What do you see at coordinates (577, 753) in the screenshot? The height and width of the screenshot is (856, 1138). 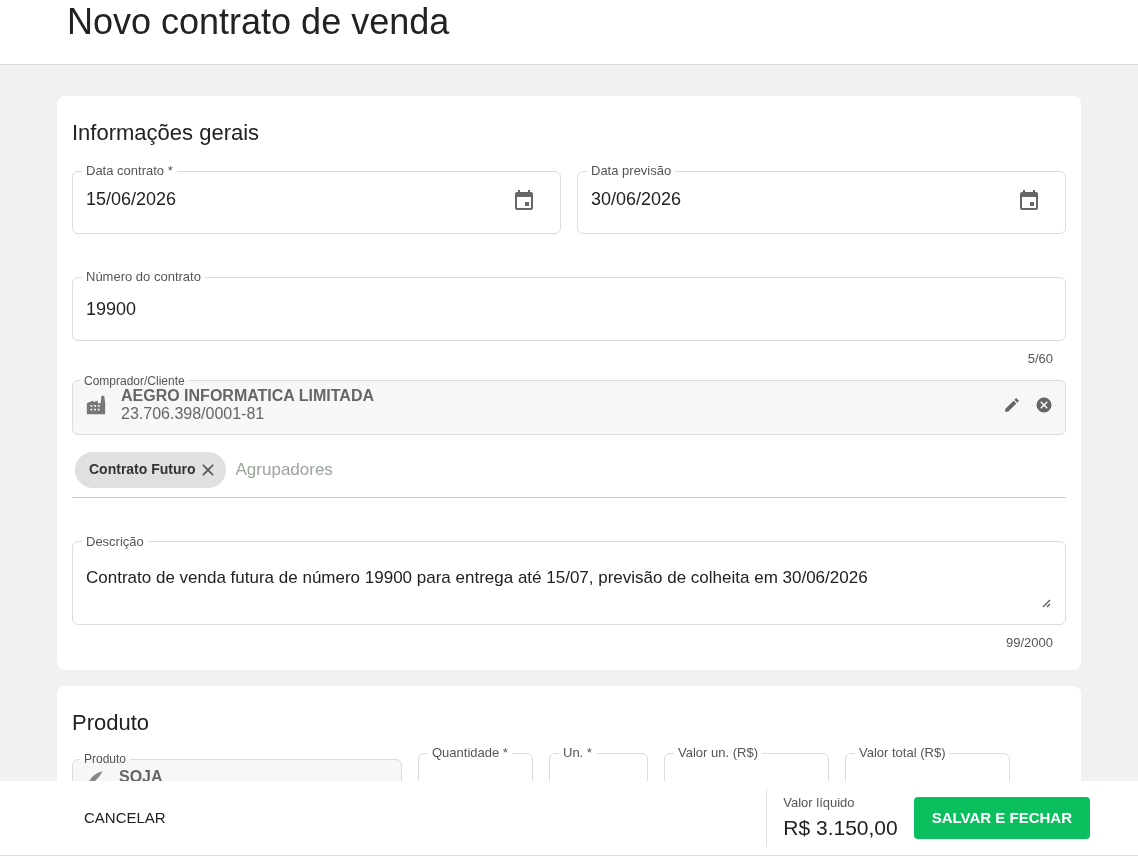 I see `field-label: Un. *` at bounding box center [577, 753].